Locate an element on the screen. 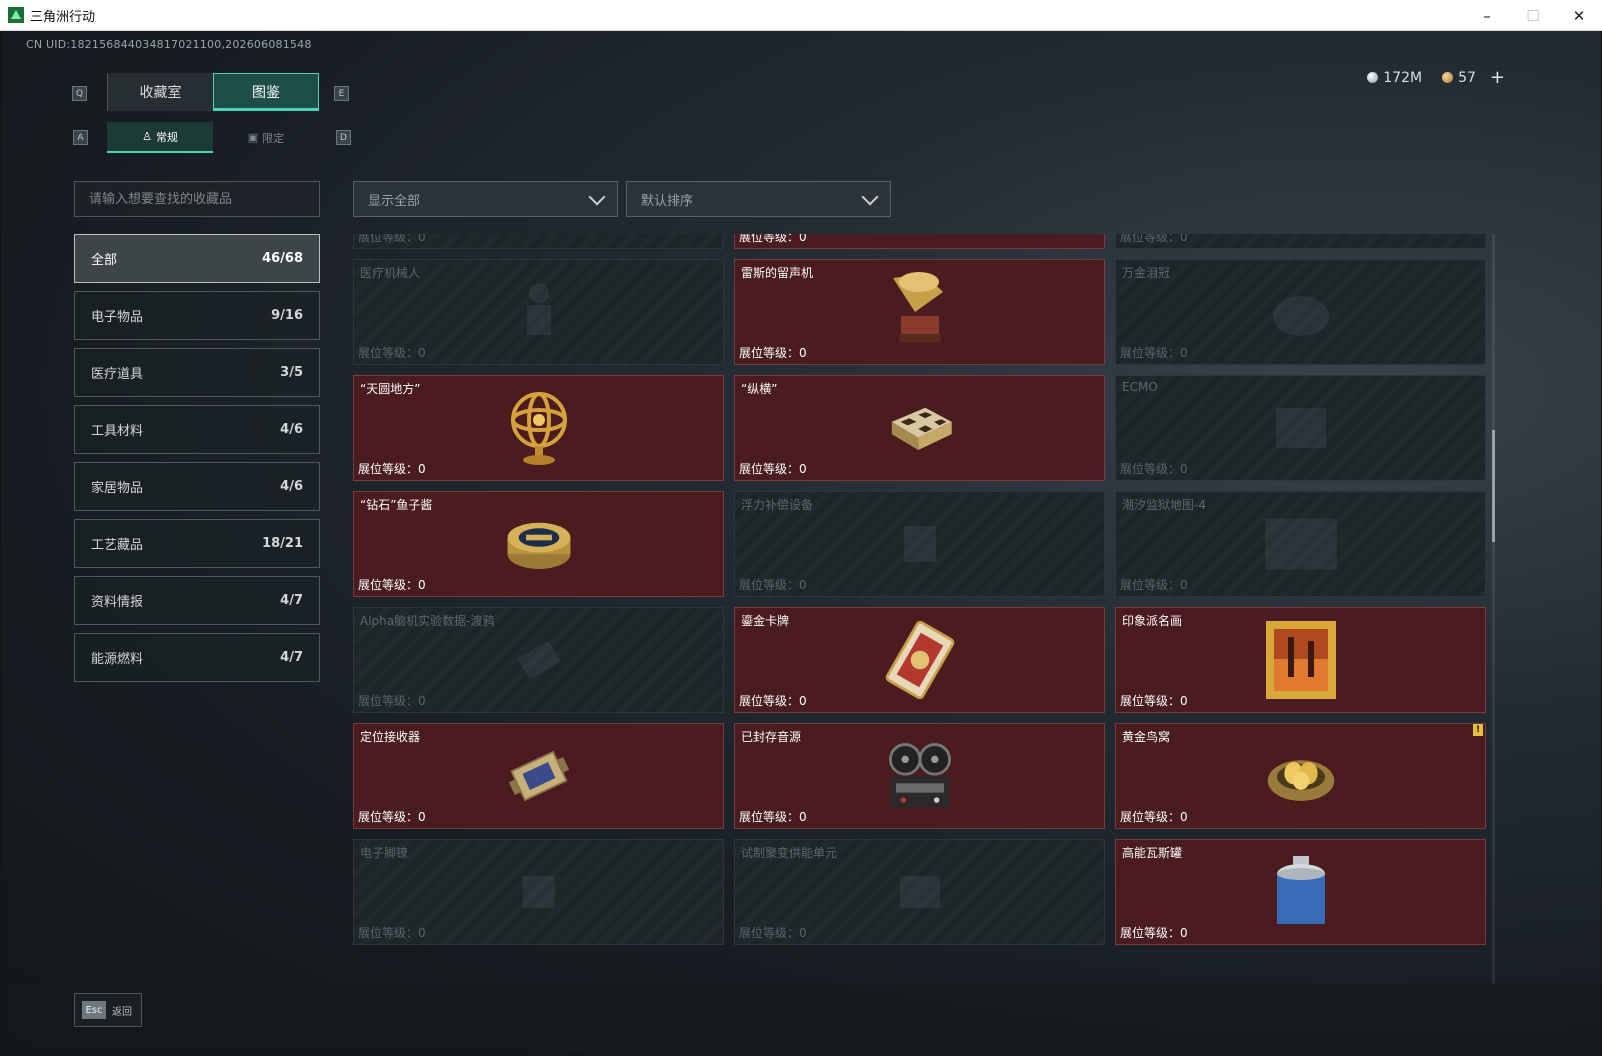 The height and width of the screenshot is (1056, 1602). collection-item-card: 万金泪冠 展位等级：0 is located at coordinates (1300, 312).